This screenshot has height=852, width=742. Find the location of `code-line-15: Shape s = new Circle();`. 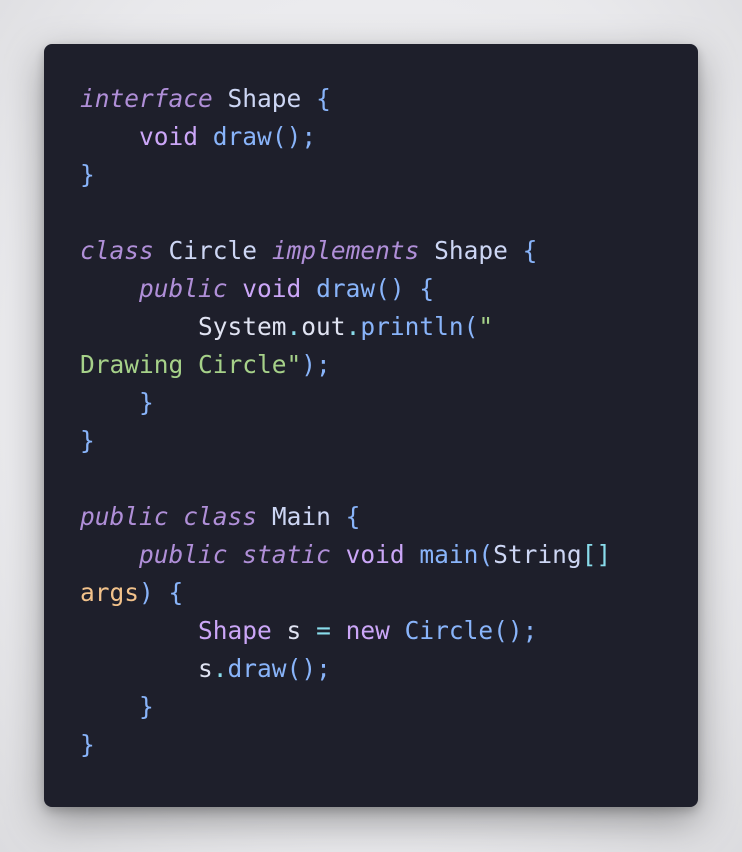

code-line-15: Shape s = new Circle(); is located at coordinates (345, 631).